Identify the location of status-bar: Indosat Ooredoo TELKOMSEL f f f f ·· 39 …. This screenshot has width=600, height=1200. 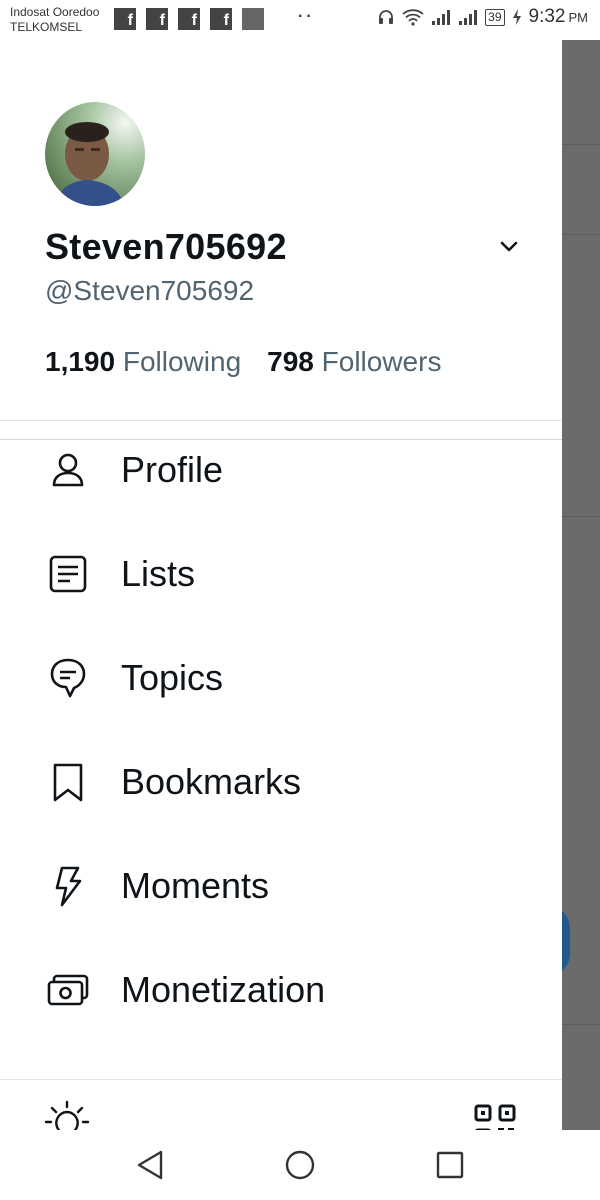
(300, 20).